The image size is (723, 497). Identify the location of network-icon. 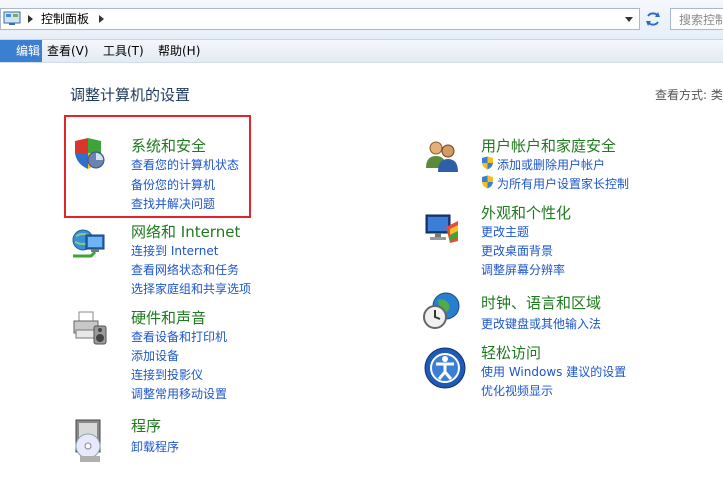
(88, 243).